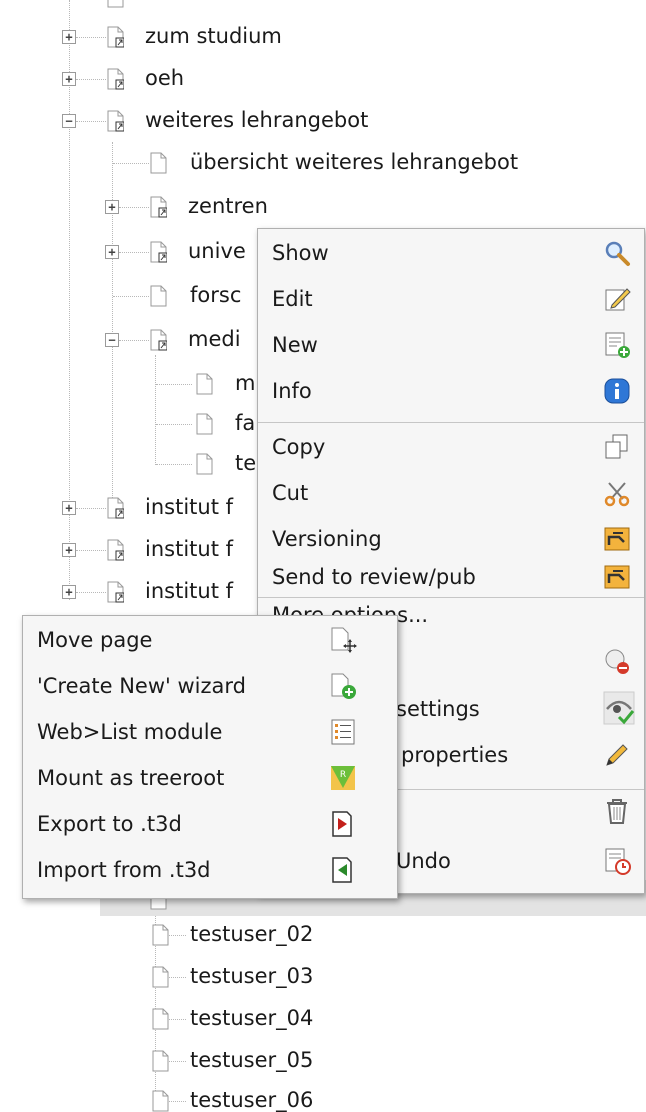 This screenshot has height=1112, width=646. I want to click on menu-item-new: New, so click(451, 347).